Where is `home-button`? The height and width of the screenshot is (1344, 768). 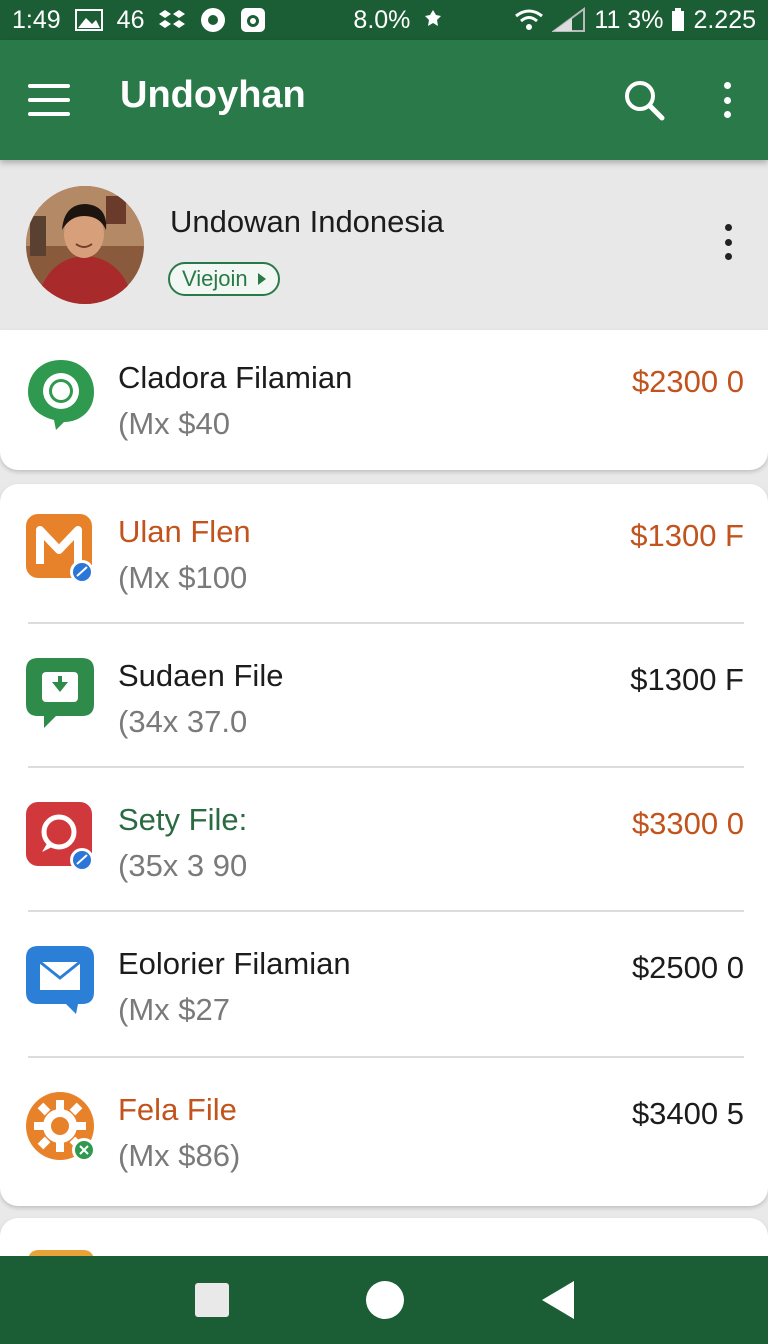
home-button is located at coordinates (385, 1300).